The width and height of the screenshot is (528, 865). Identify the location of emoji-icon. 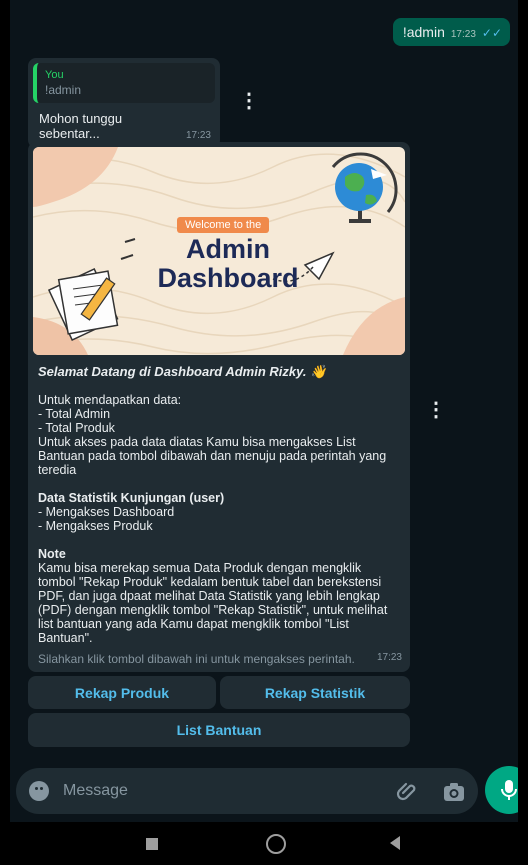
(39, 791).